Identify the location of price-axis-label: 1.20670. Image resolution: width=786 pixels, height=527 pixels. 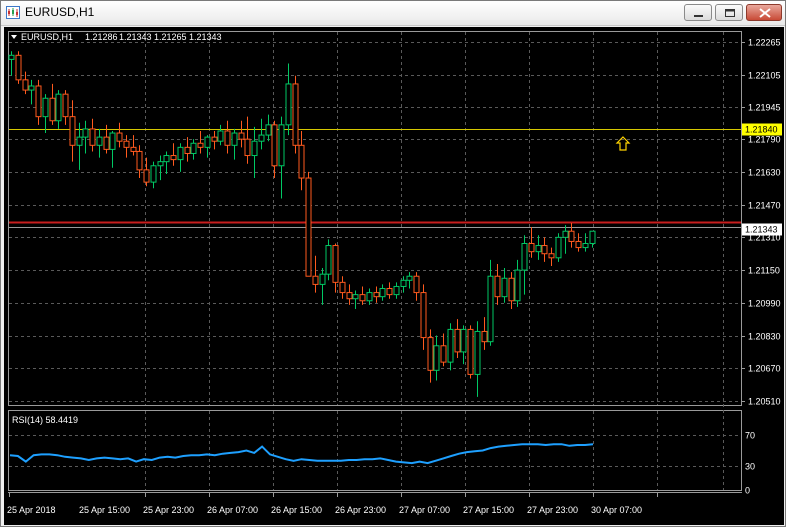
(764, 369).